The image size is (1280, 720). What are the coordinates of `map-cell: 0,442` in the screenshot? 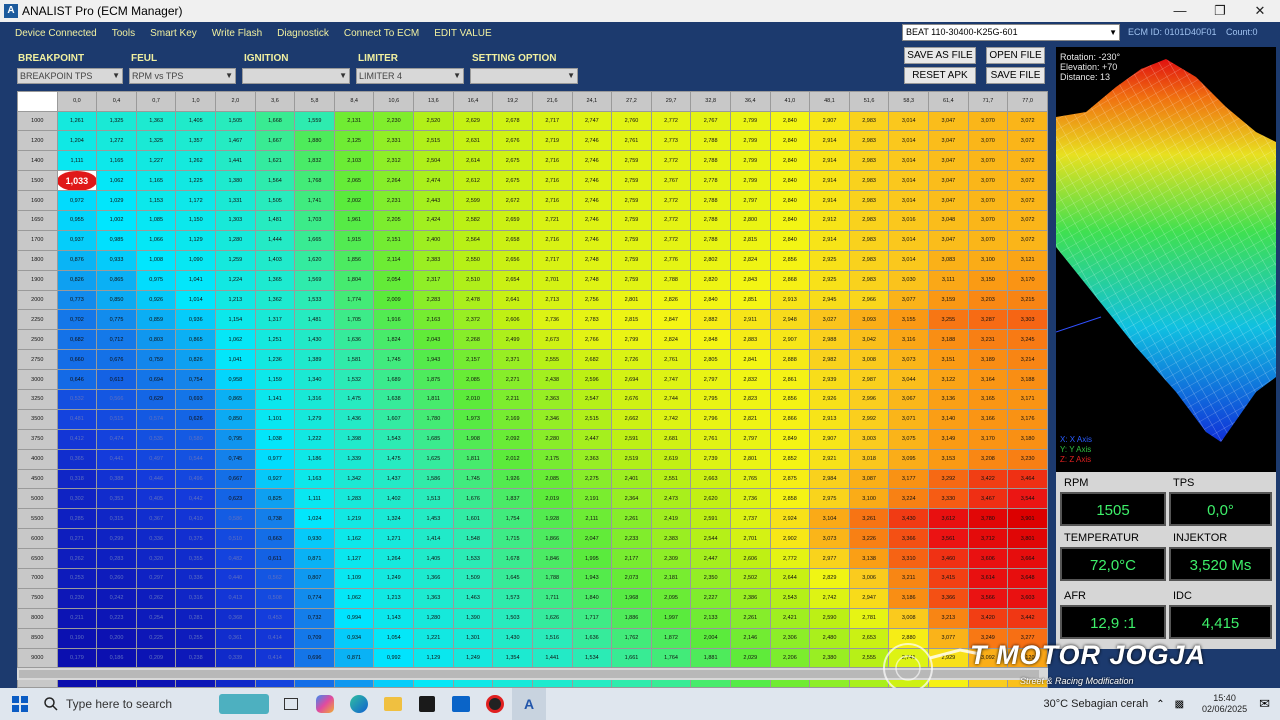 It's located at (196, 499).